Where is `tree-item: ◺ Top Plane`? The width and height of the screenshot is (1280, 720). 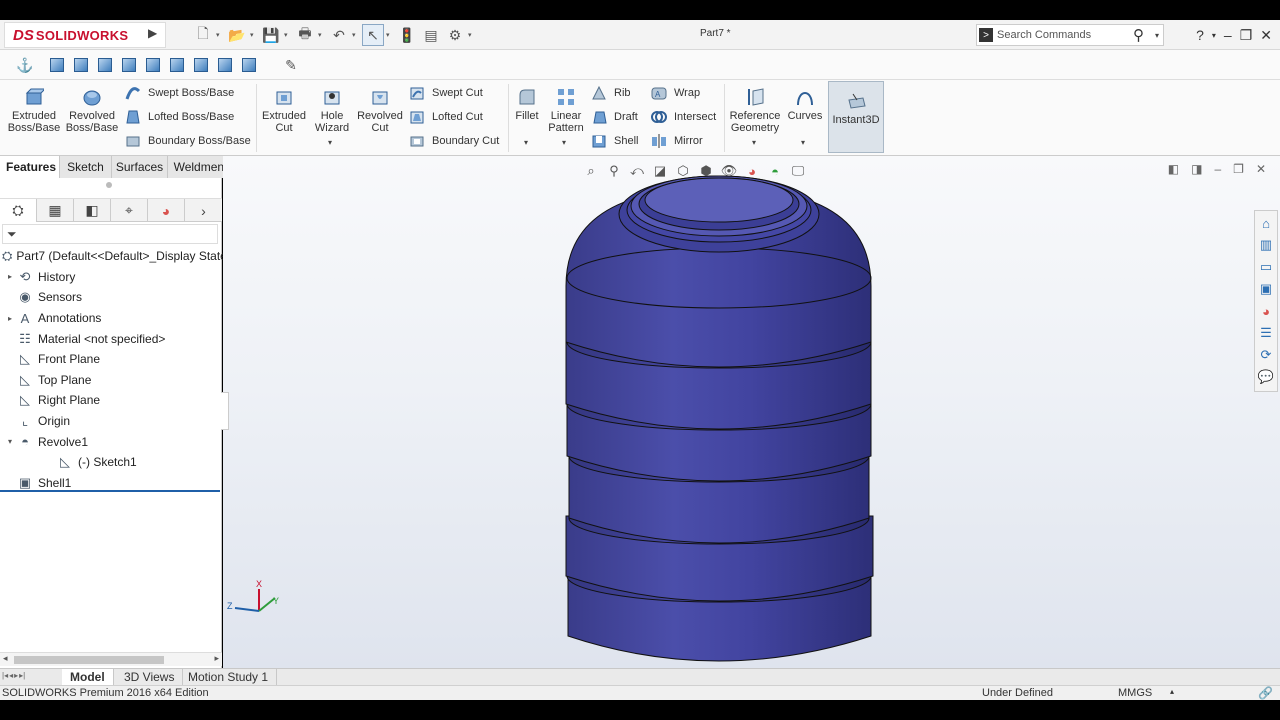 tree-item: ◺ Top Plane is located at coordinates (111, 380).